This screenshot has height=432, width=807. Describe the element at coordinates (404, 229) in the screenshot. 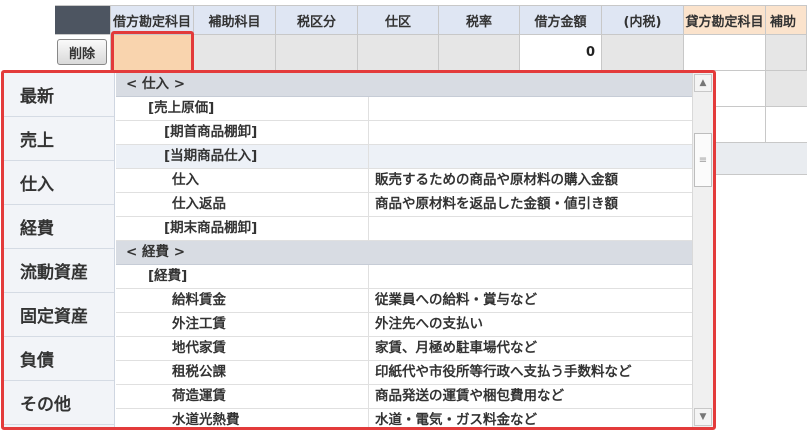

I see `list-subgroup: [期末商品棚卸]` at that location.